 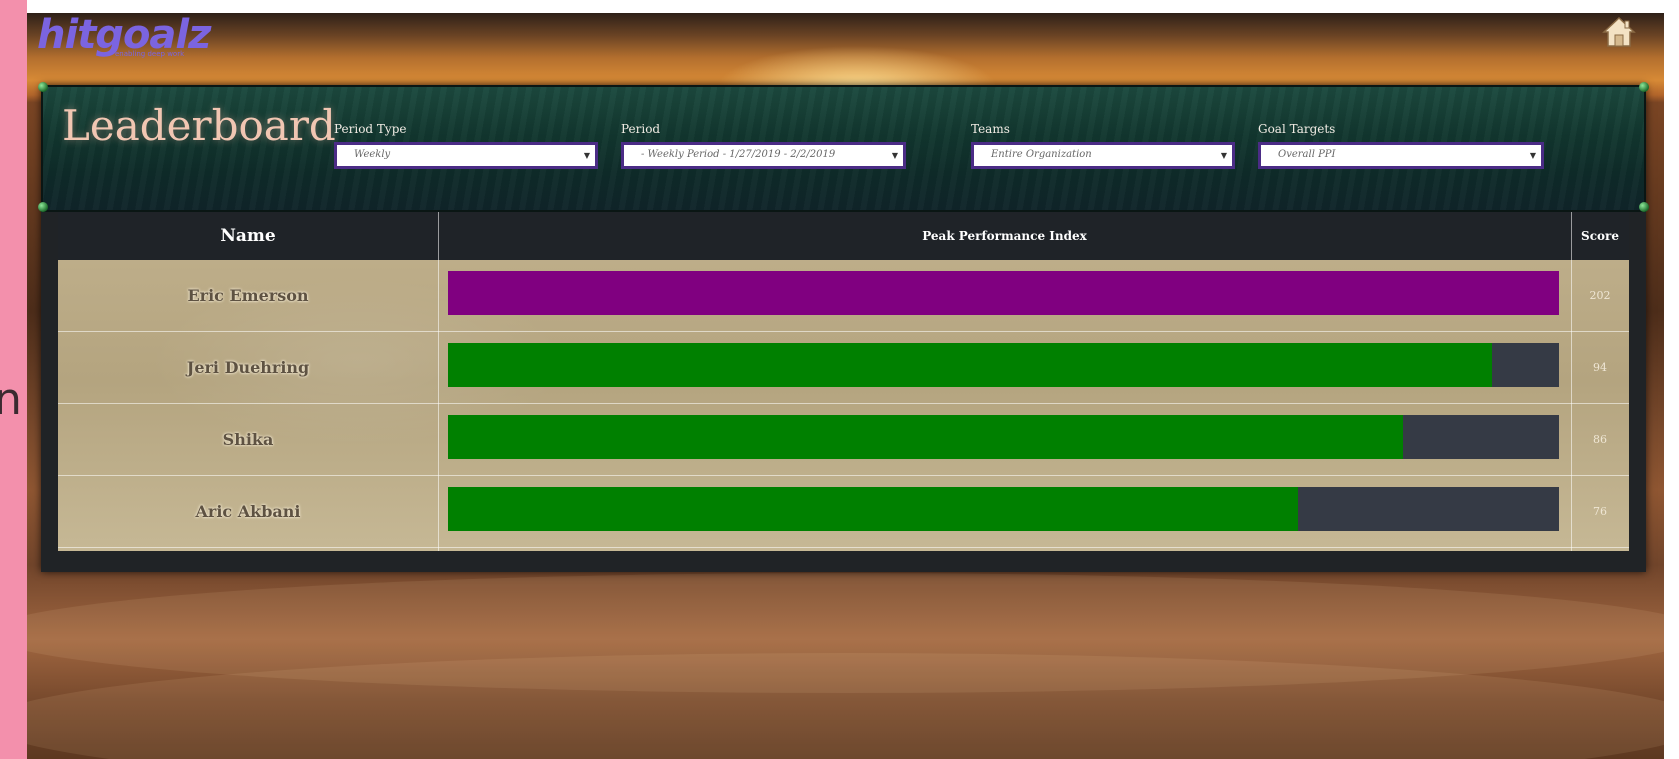 I want to click on table-header: Name Peak Performance Index Score, so click(x=843, y=236).